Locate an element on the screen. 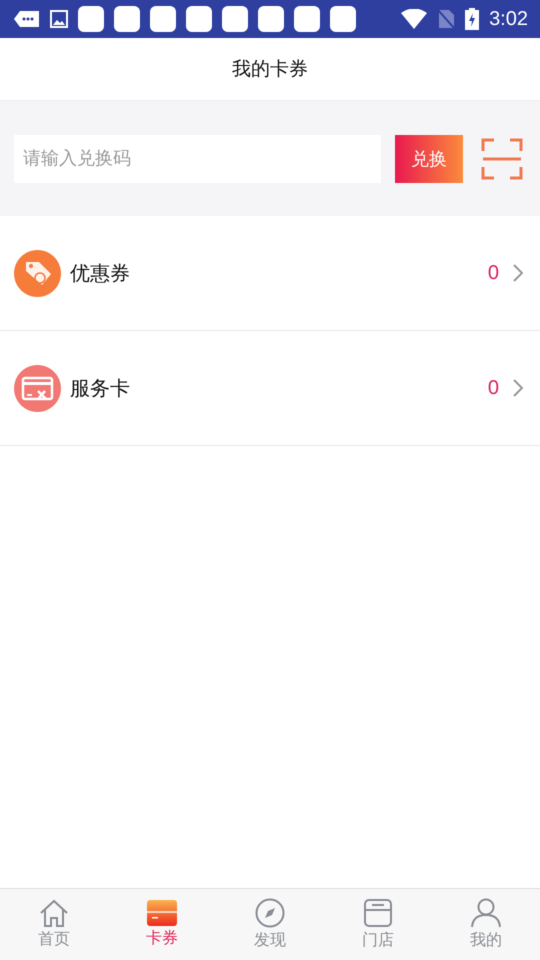 Image resolution: width=540 pixels, height=960 pixels. no-sim-icon is located at coordinates (446, 19).